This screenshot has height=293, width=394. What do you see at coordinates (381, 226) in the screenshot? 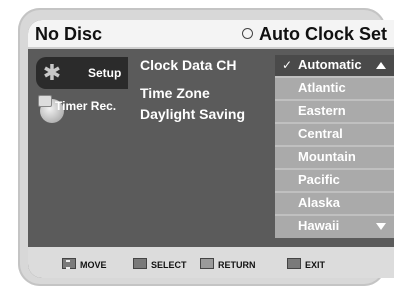
I see `scroll-down-icon` at bounding box center [381, 226].